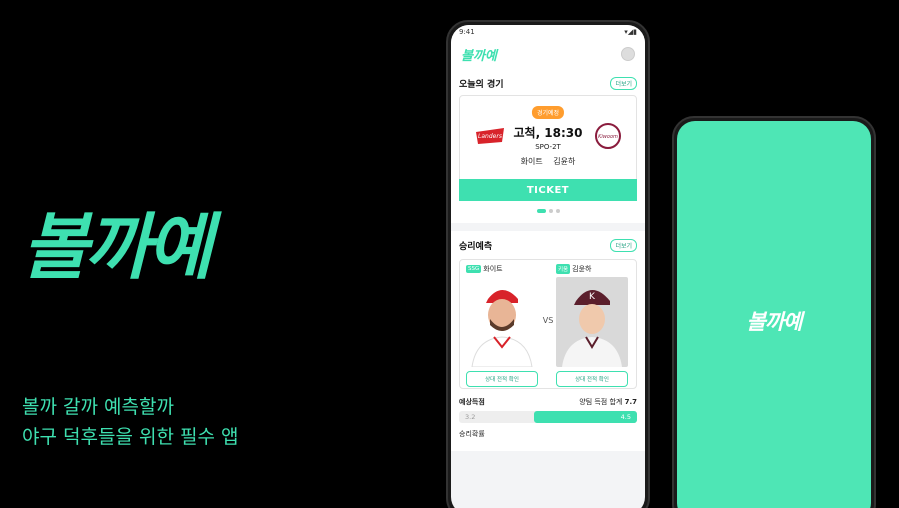  Describe the element at coordinates (623, 83) in the screenshot. I see `today-more-button: 더보기` at that location.